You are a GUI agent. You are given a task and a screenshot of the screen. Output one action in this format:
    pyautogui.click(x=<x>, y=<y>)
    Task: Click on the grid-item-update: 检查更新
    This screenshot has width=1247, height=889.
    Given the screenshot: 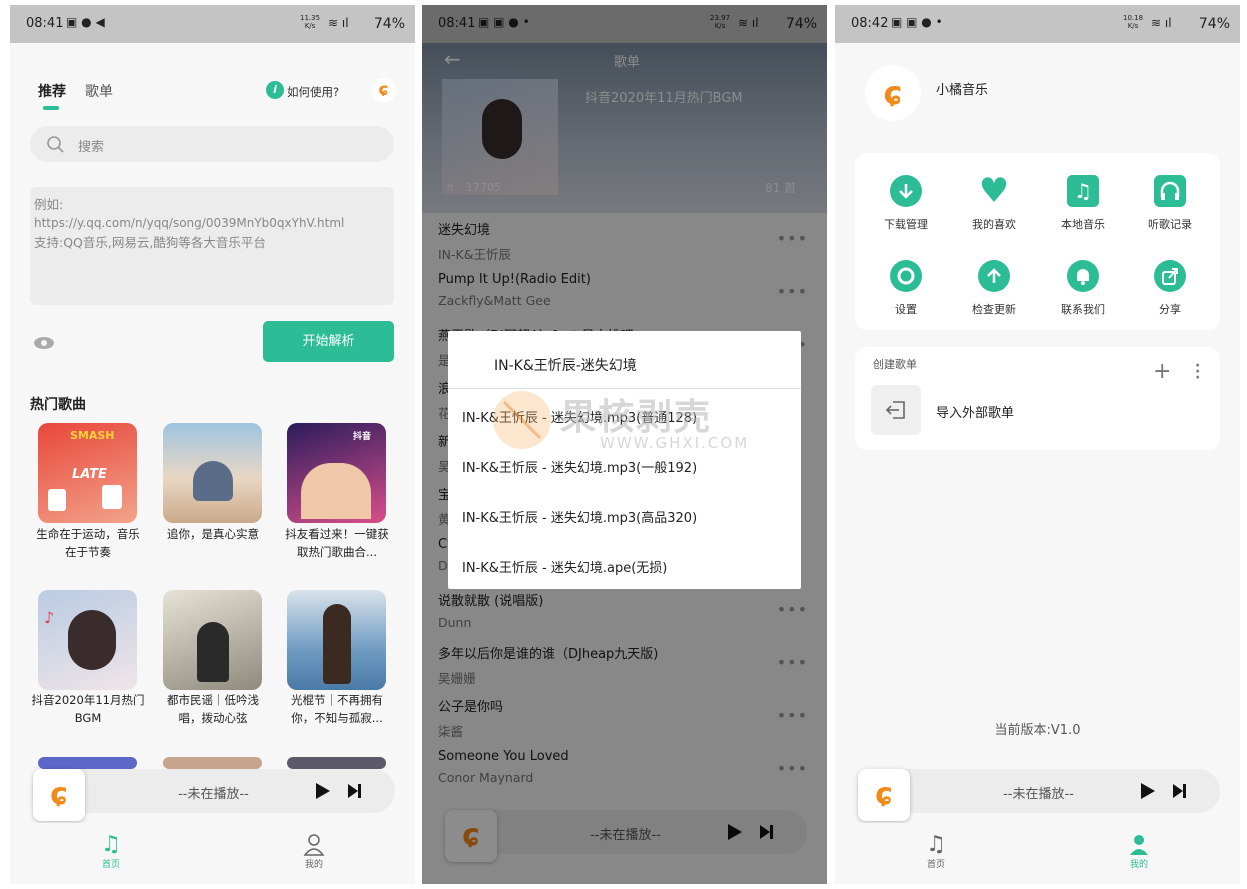 What is the action you would take?
    pyautogui.click(x=994, y=288)
    